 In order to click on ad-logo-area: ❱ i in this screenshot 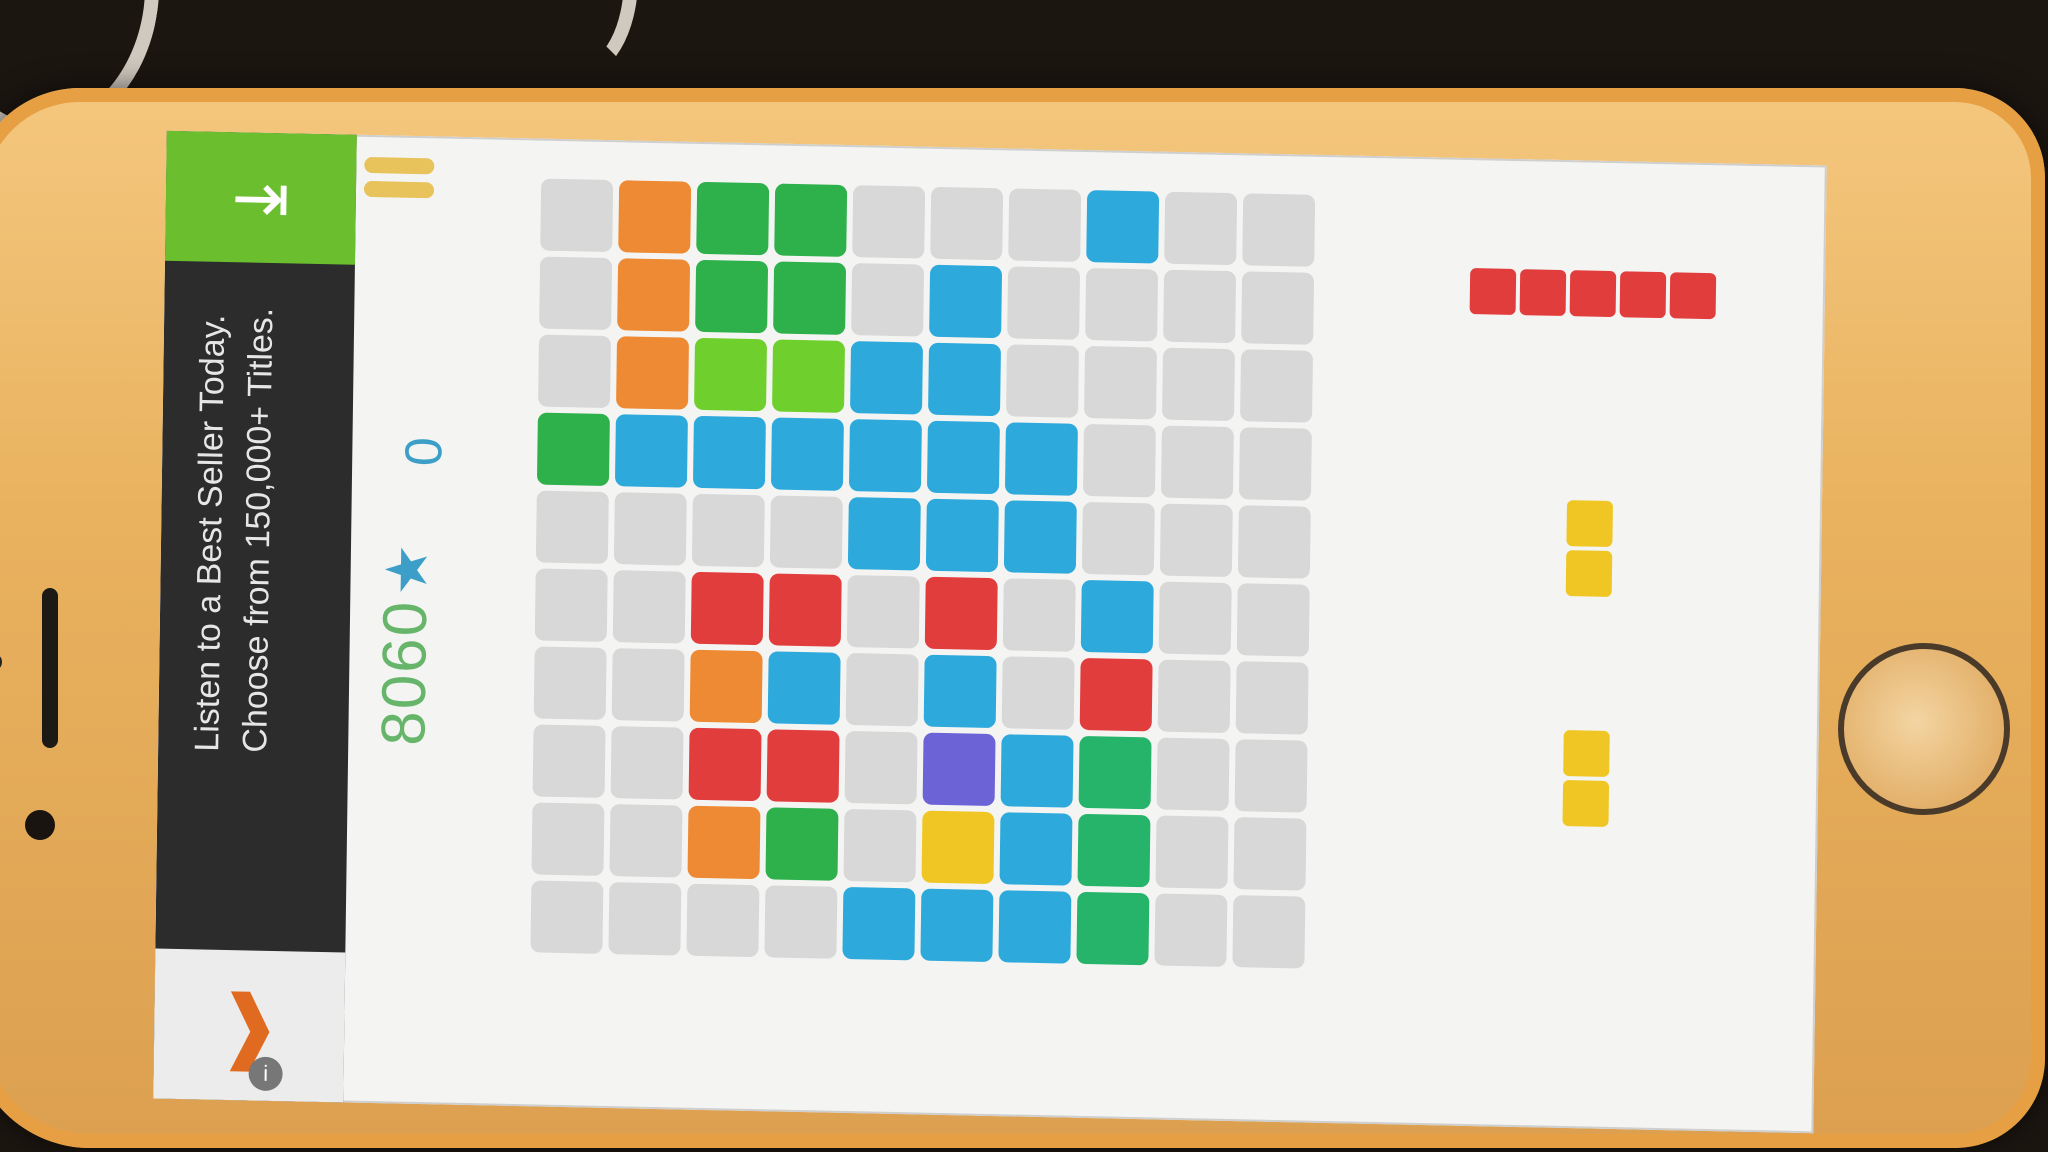, I will do `click(249, 1025)`.